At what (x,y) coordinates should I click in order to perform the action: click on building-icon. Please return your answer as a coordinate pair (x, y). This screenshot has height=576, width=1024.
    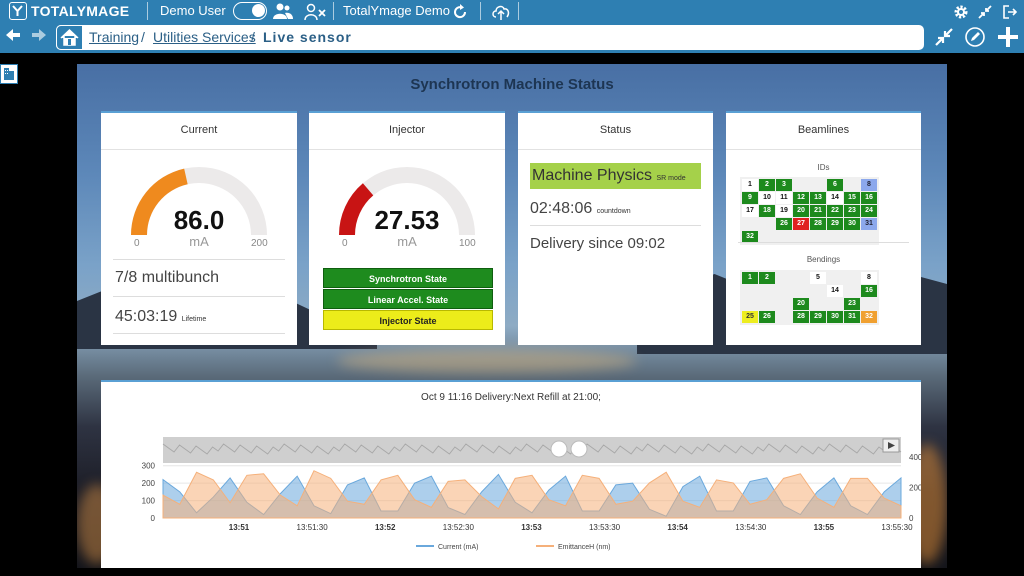
    Looking at the image, I should click on (9, 74).